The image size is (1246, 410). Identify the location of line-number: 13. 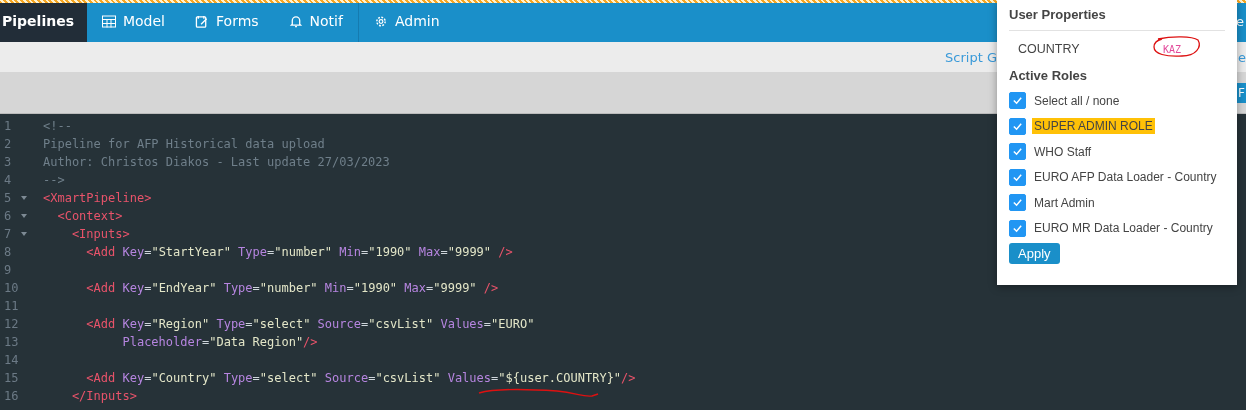
(11, 342).